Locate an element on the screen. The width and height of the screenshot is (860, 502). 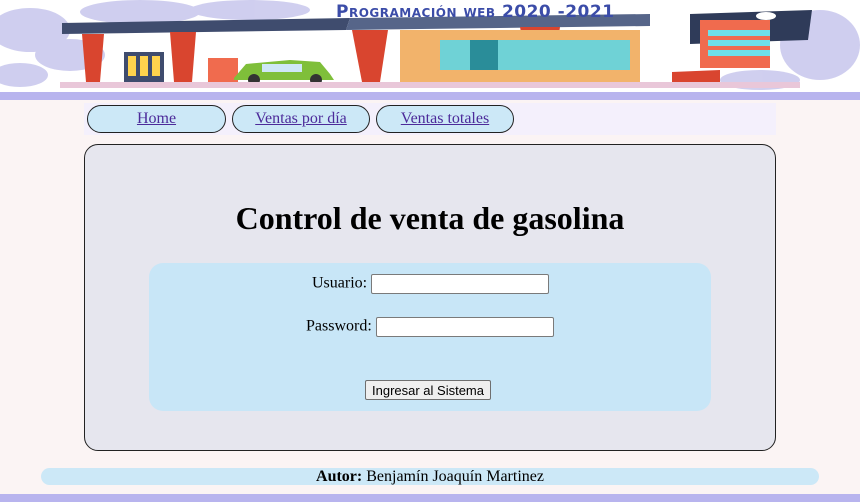
password-input is located at coordinates (464, 327).